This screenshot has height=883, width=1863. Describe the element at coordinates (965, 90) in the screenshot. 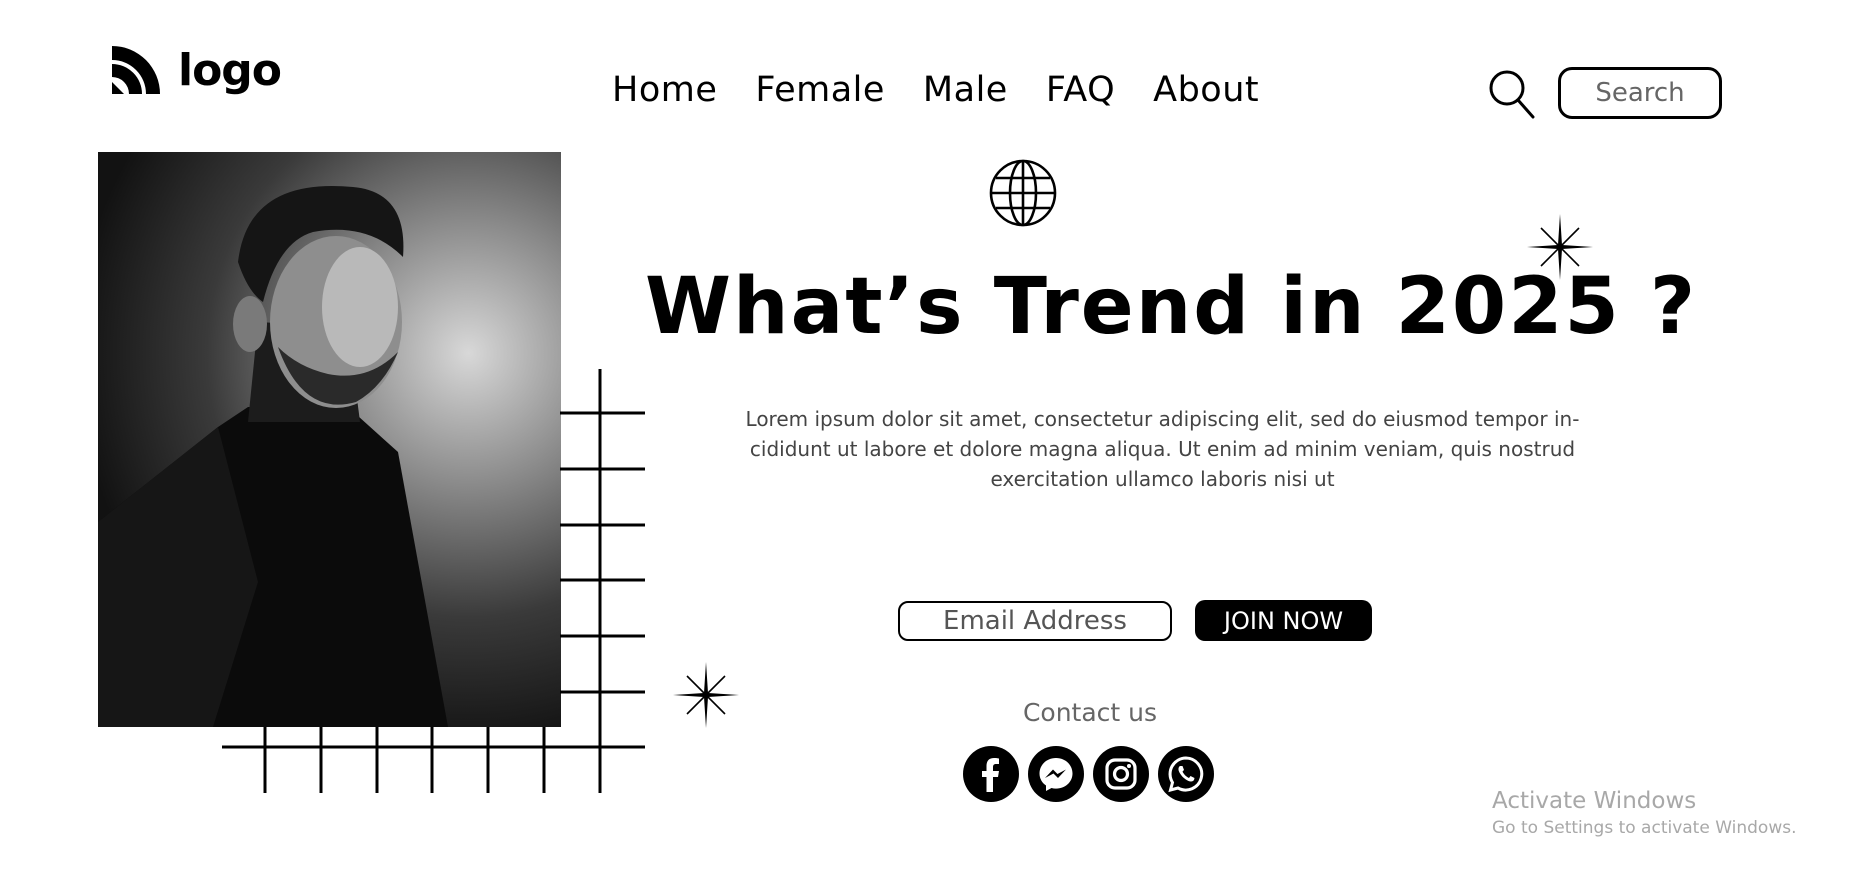

I see `nav-male: Male` at that location.